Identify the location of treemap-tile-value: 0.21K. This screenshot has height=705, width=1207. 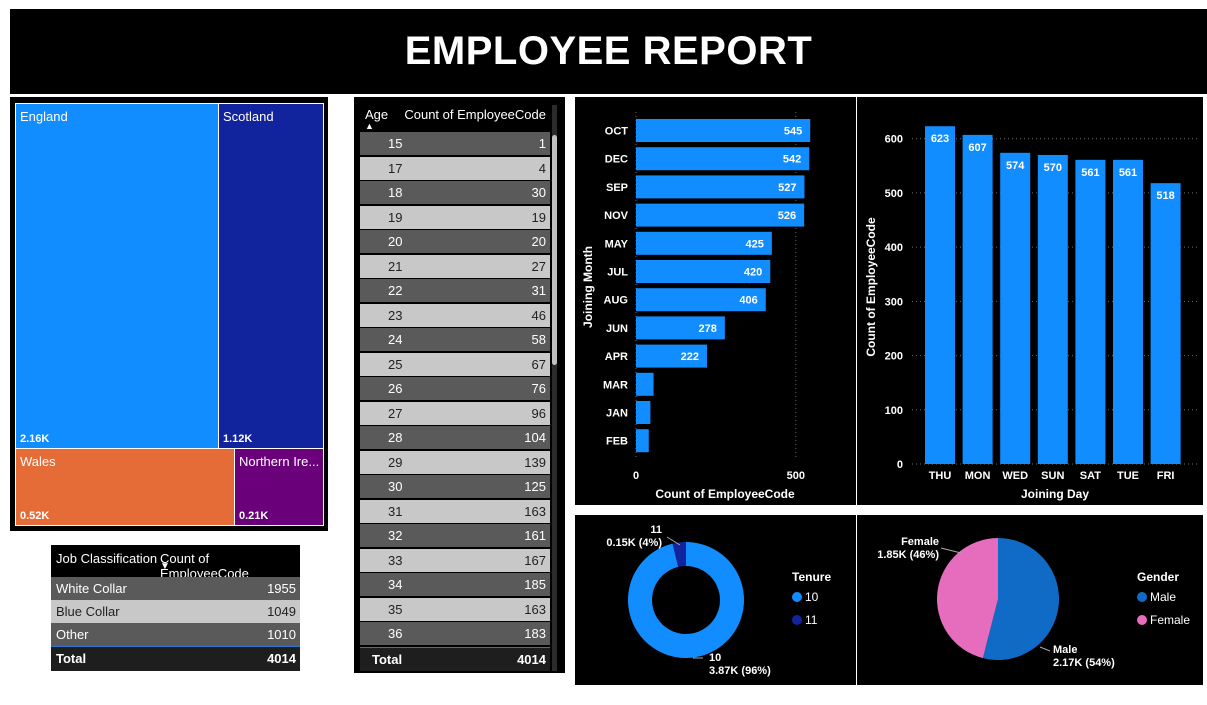
(254, 516).